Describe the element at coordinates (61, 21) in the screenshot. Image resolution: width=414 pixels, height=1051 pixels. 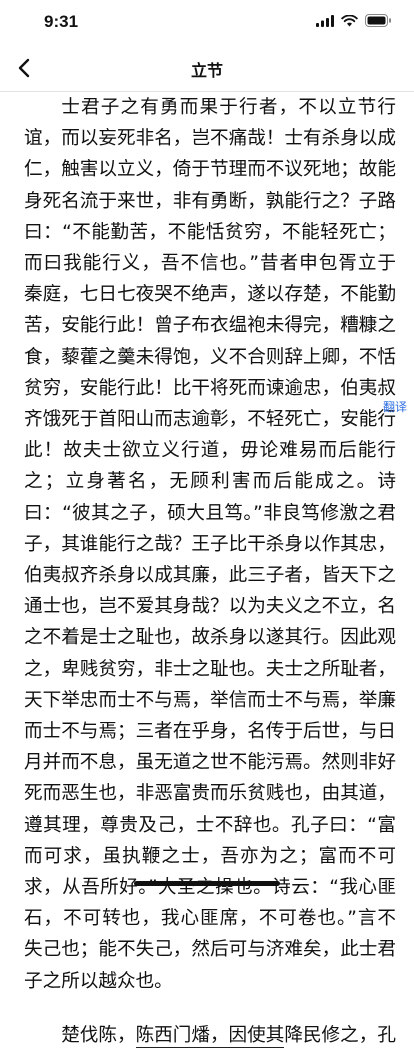
I see `status-time: 9:31` at that location.